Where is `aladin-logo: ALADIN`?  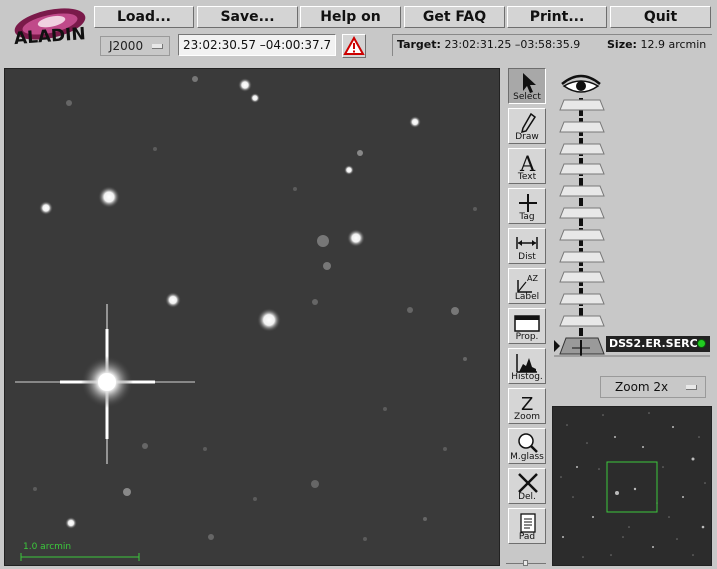
aladin-logo: ALADIN is located at coordinates (47, 30).